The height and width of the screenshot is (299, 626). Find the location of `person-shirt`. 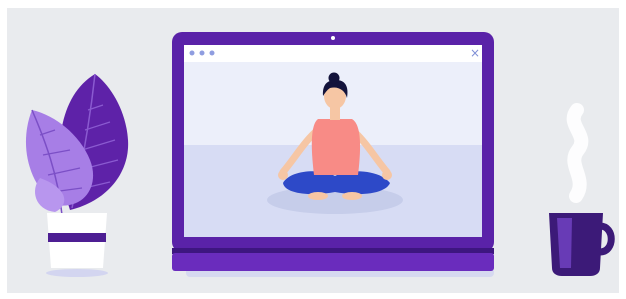

person-shirt is located at coordinates (336, 147).